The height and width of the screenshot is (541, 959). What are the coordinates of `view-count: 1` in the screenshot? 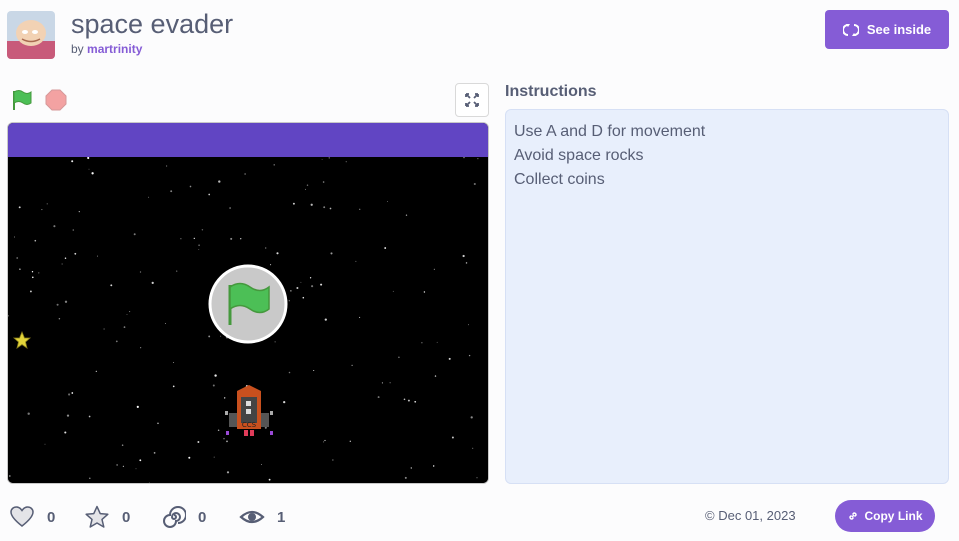 It's located at (281, 517).